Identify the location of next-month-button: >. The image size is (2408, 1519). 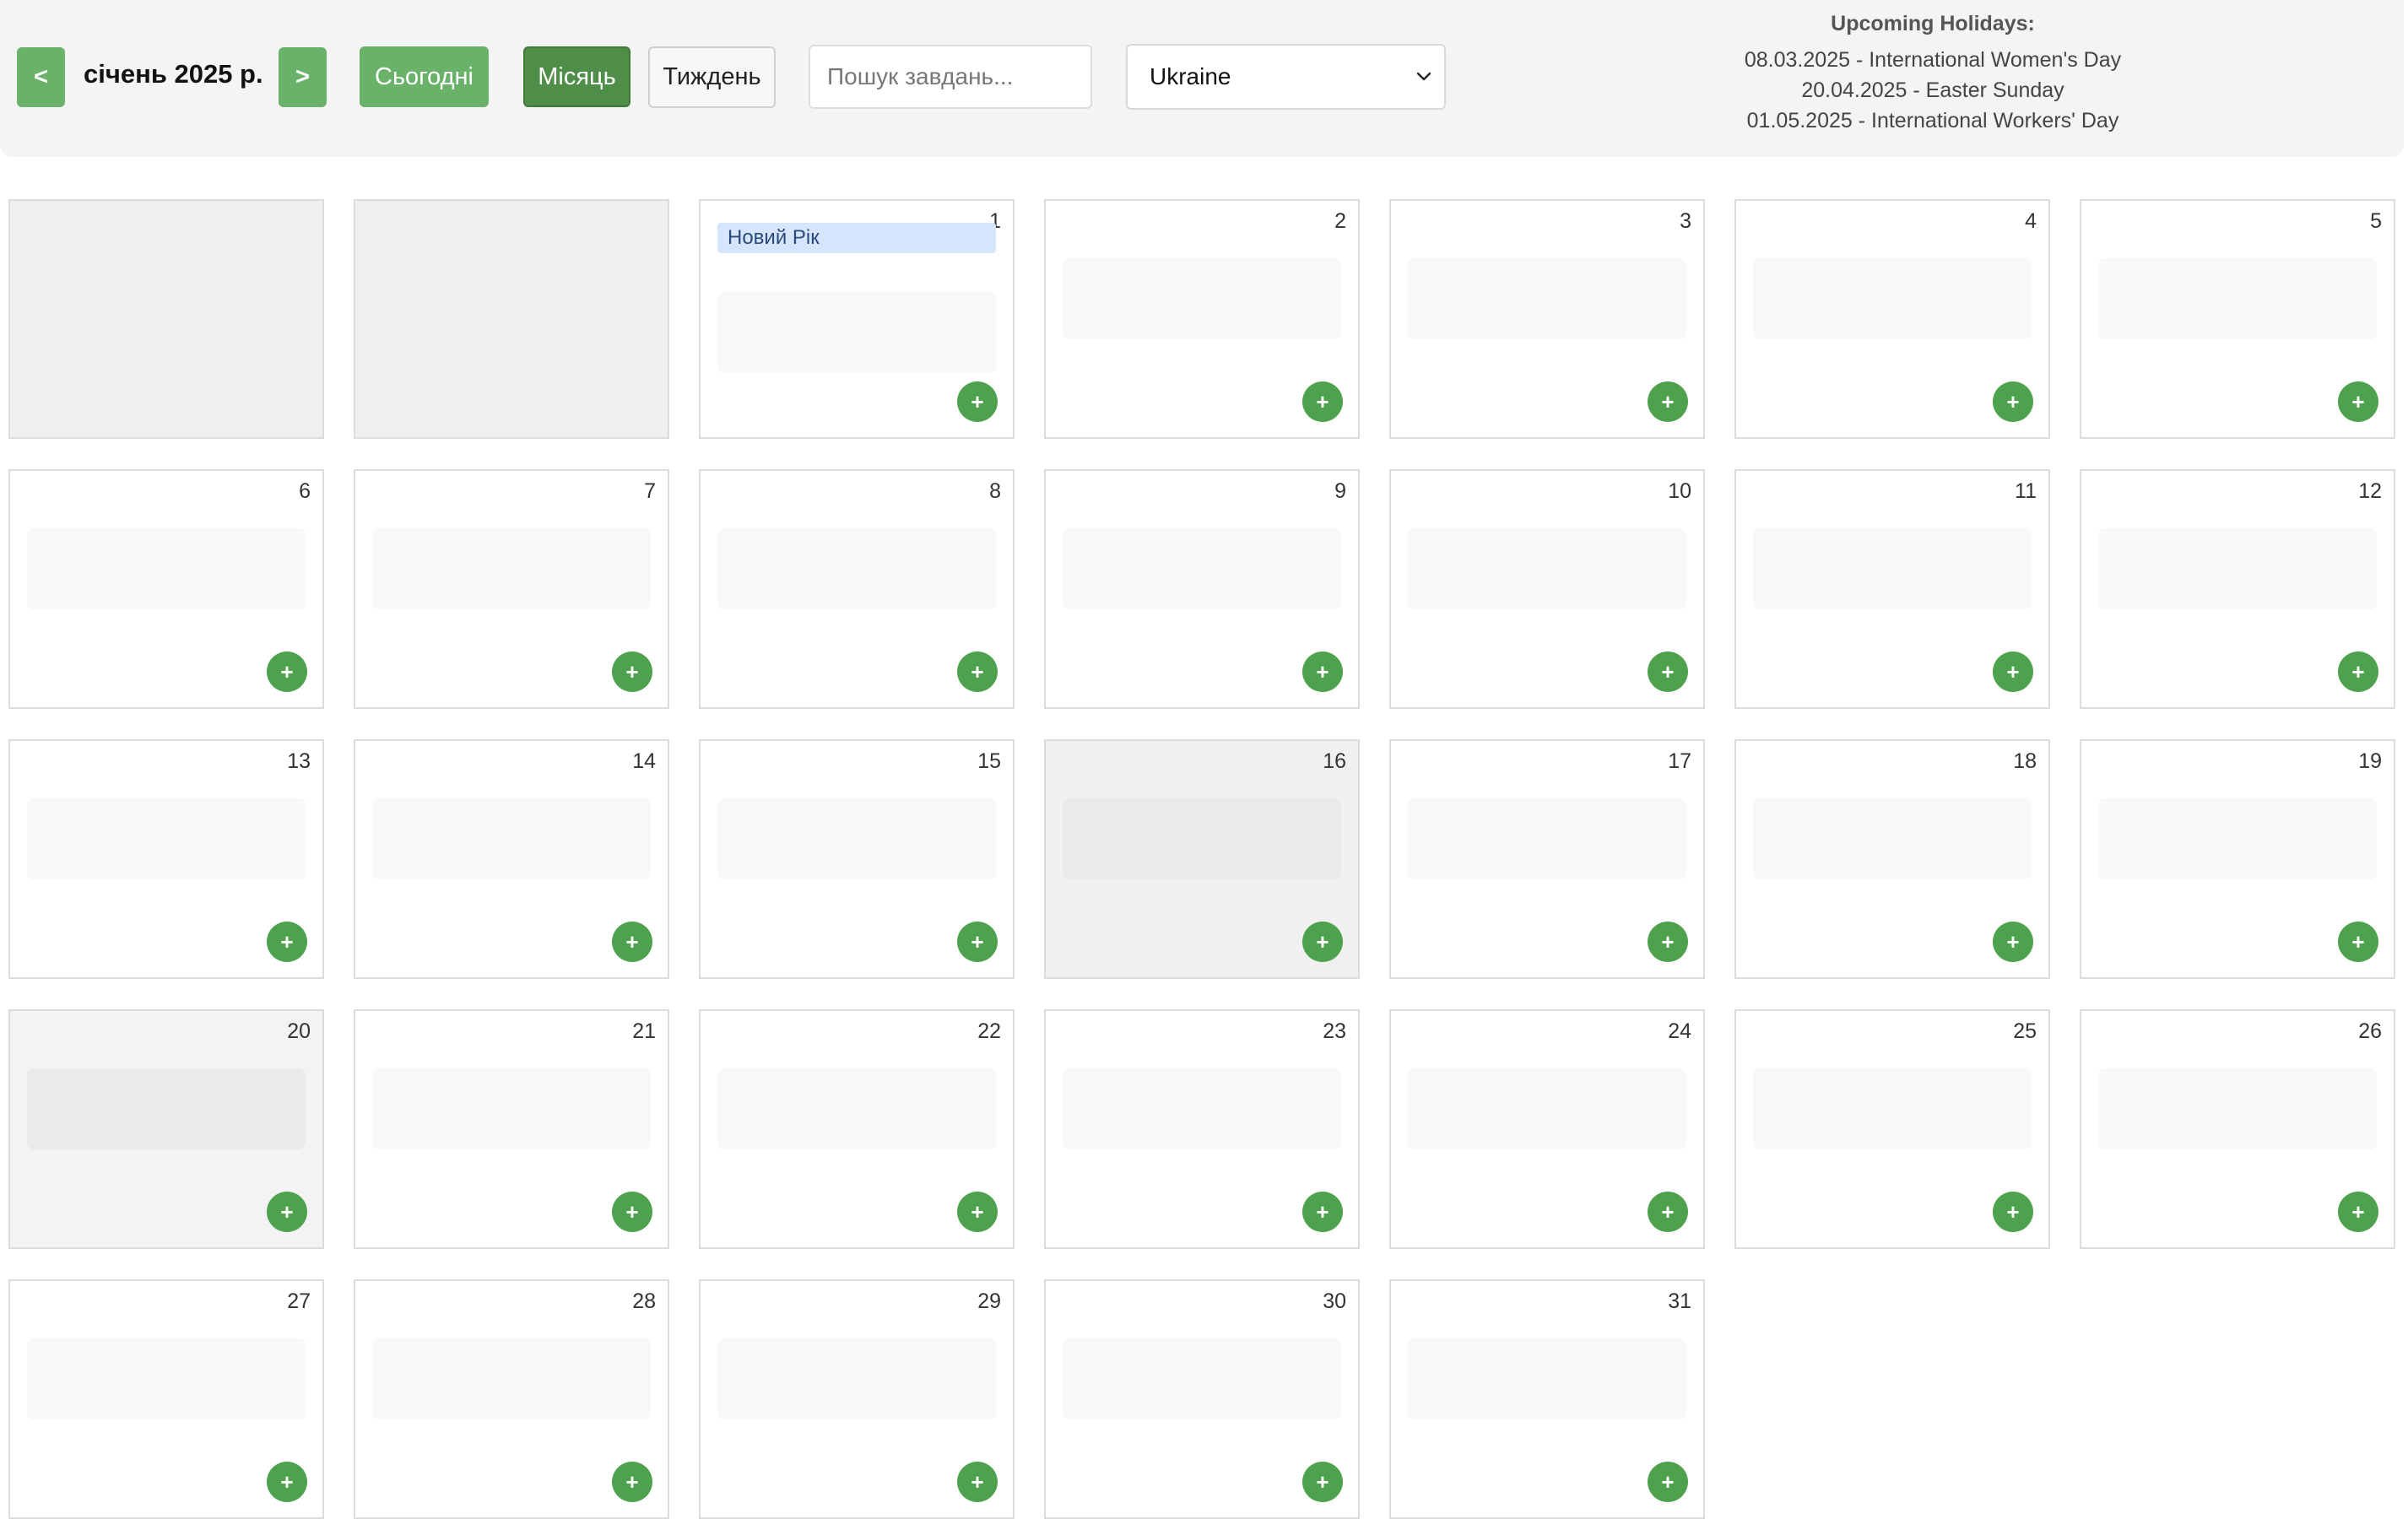
(303, 77).